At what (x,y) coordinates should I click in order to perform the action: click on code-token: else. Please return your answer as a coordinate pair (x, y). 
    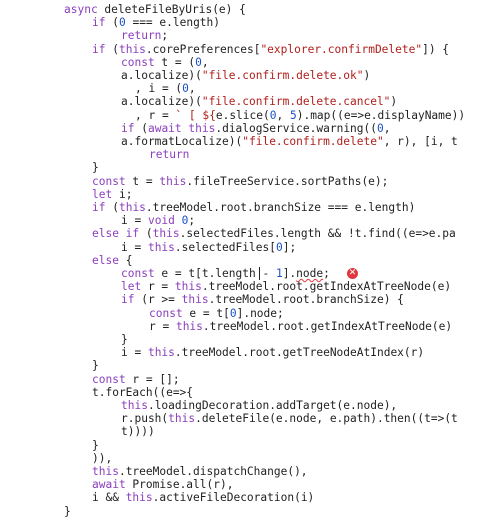
    Looking at the image, I should click on (109, 260).